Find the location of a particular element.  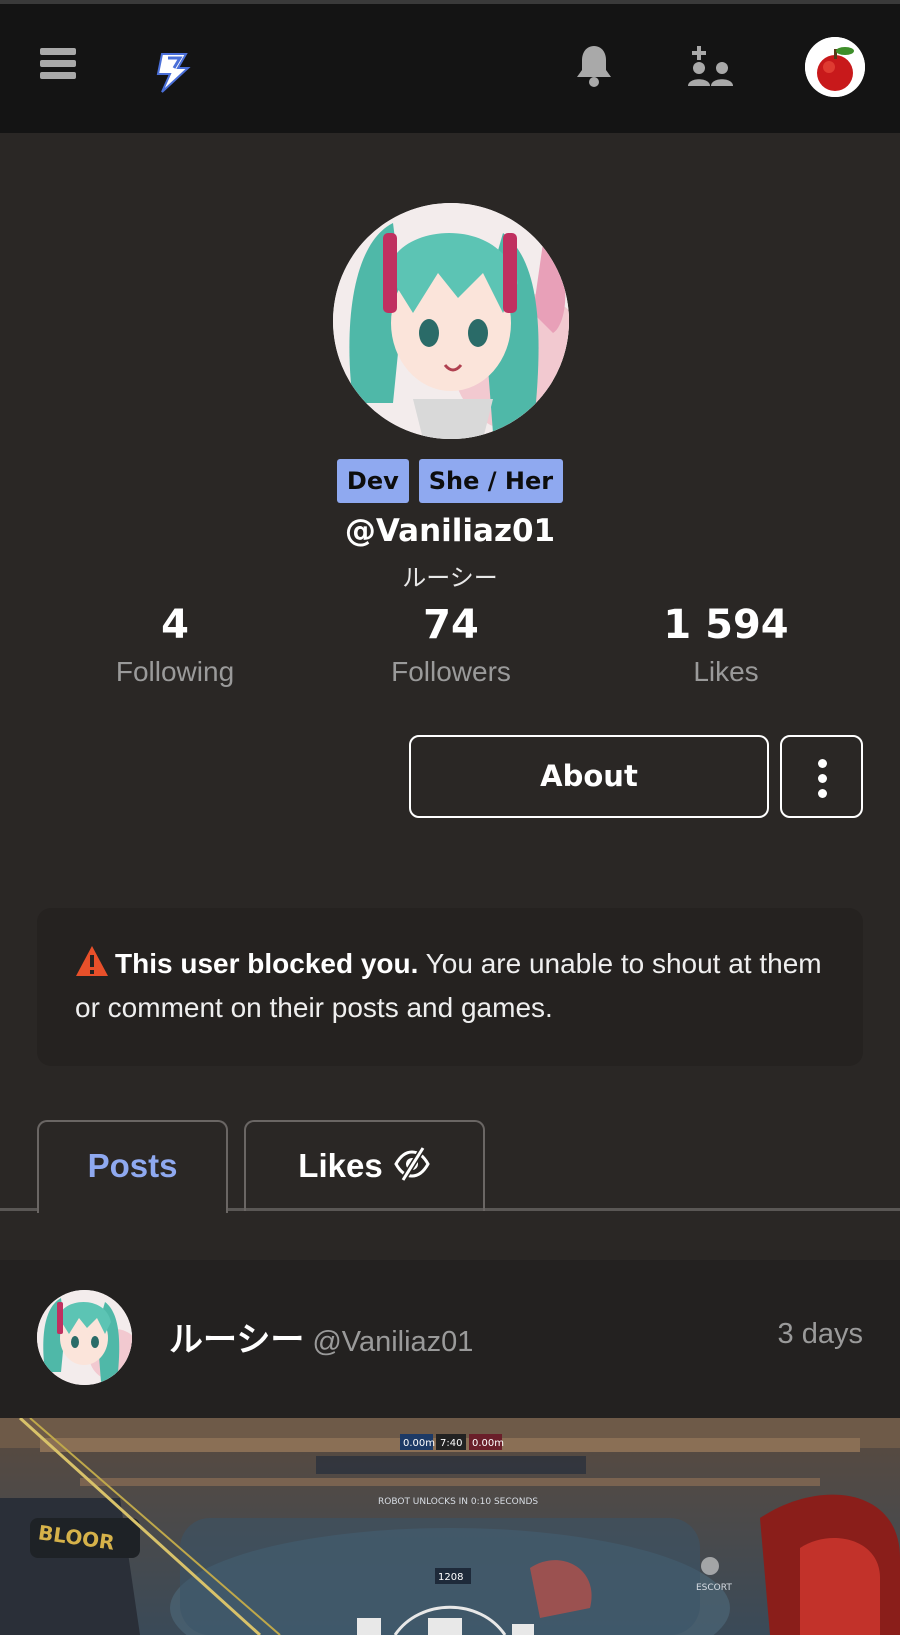

about-button: About is located at coordinates (589, 776).